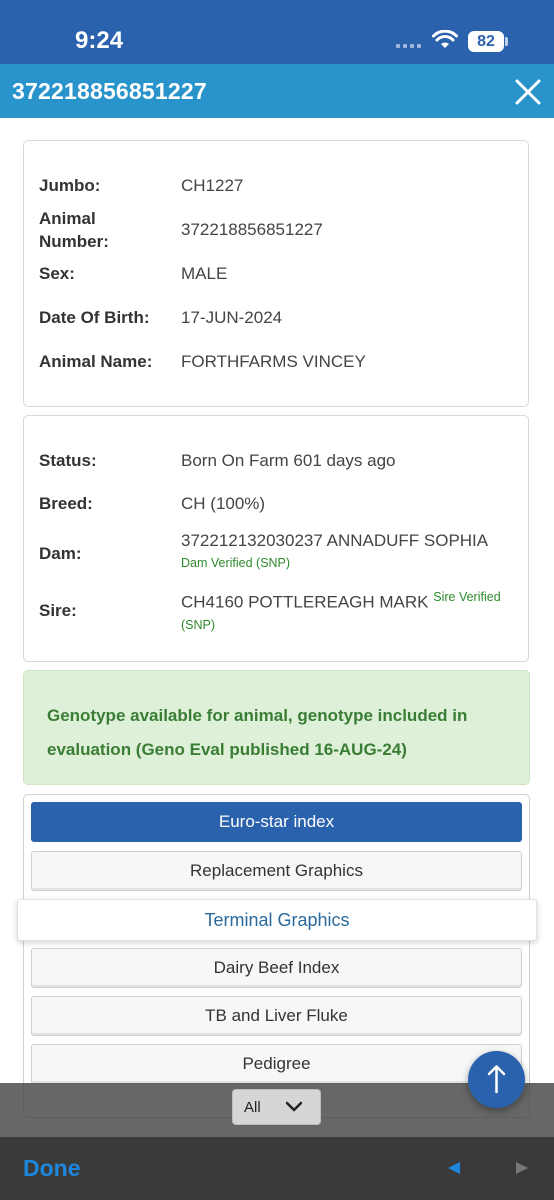 This screenshot has width=554, height=1200. Describe the element at coordinates (277, 32) in the screenshot. I see `status-bar: 9:24 82` at that location.